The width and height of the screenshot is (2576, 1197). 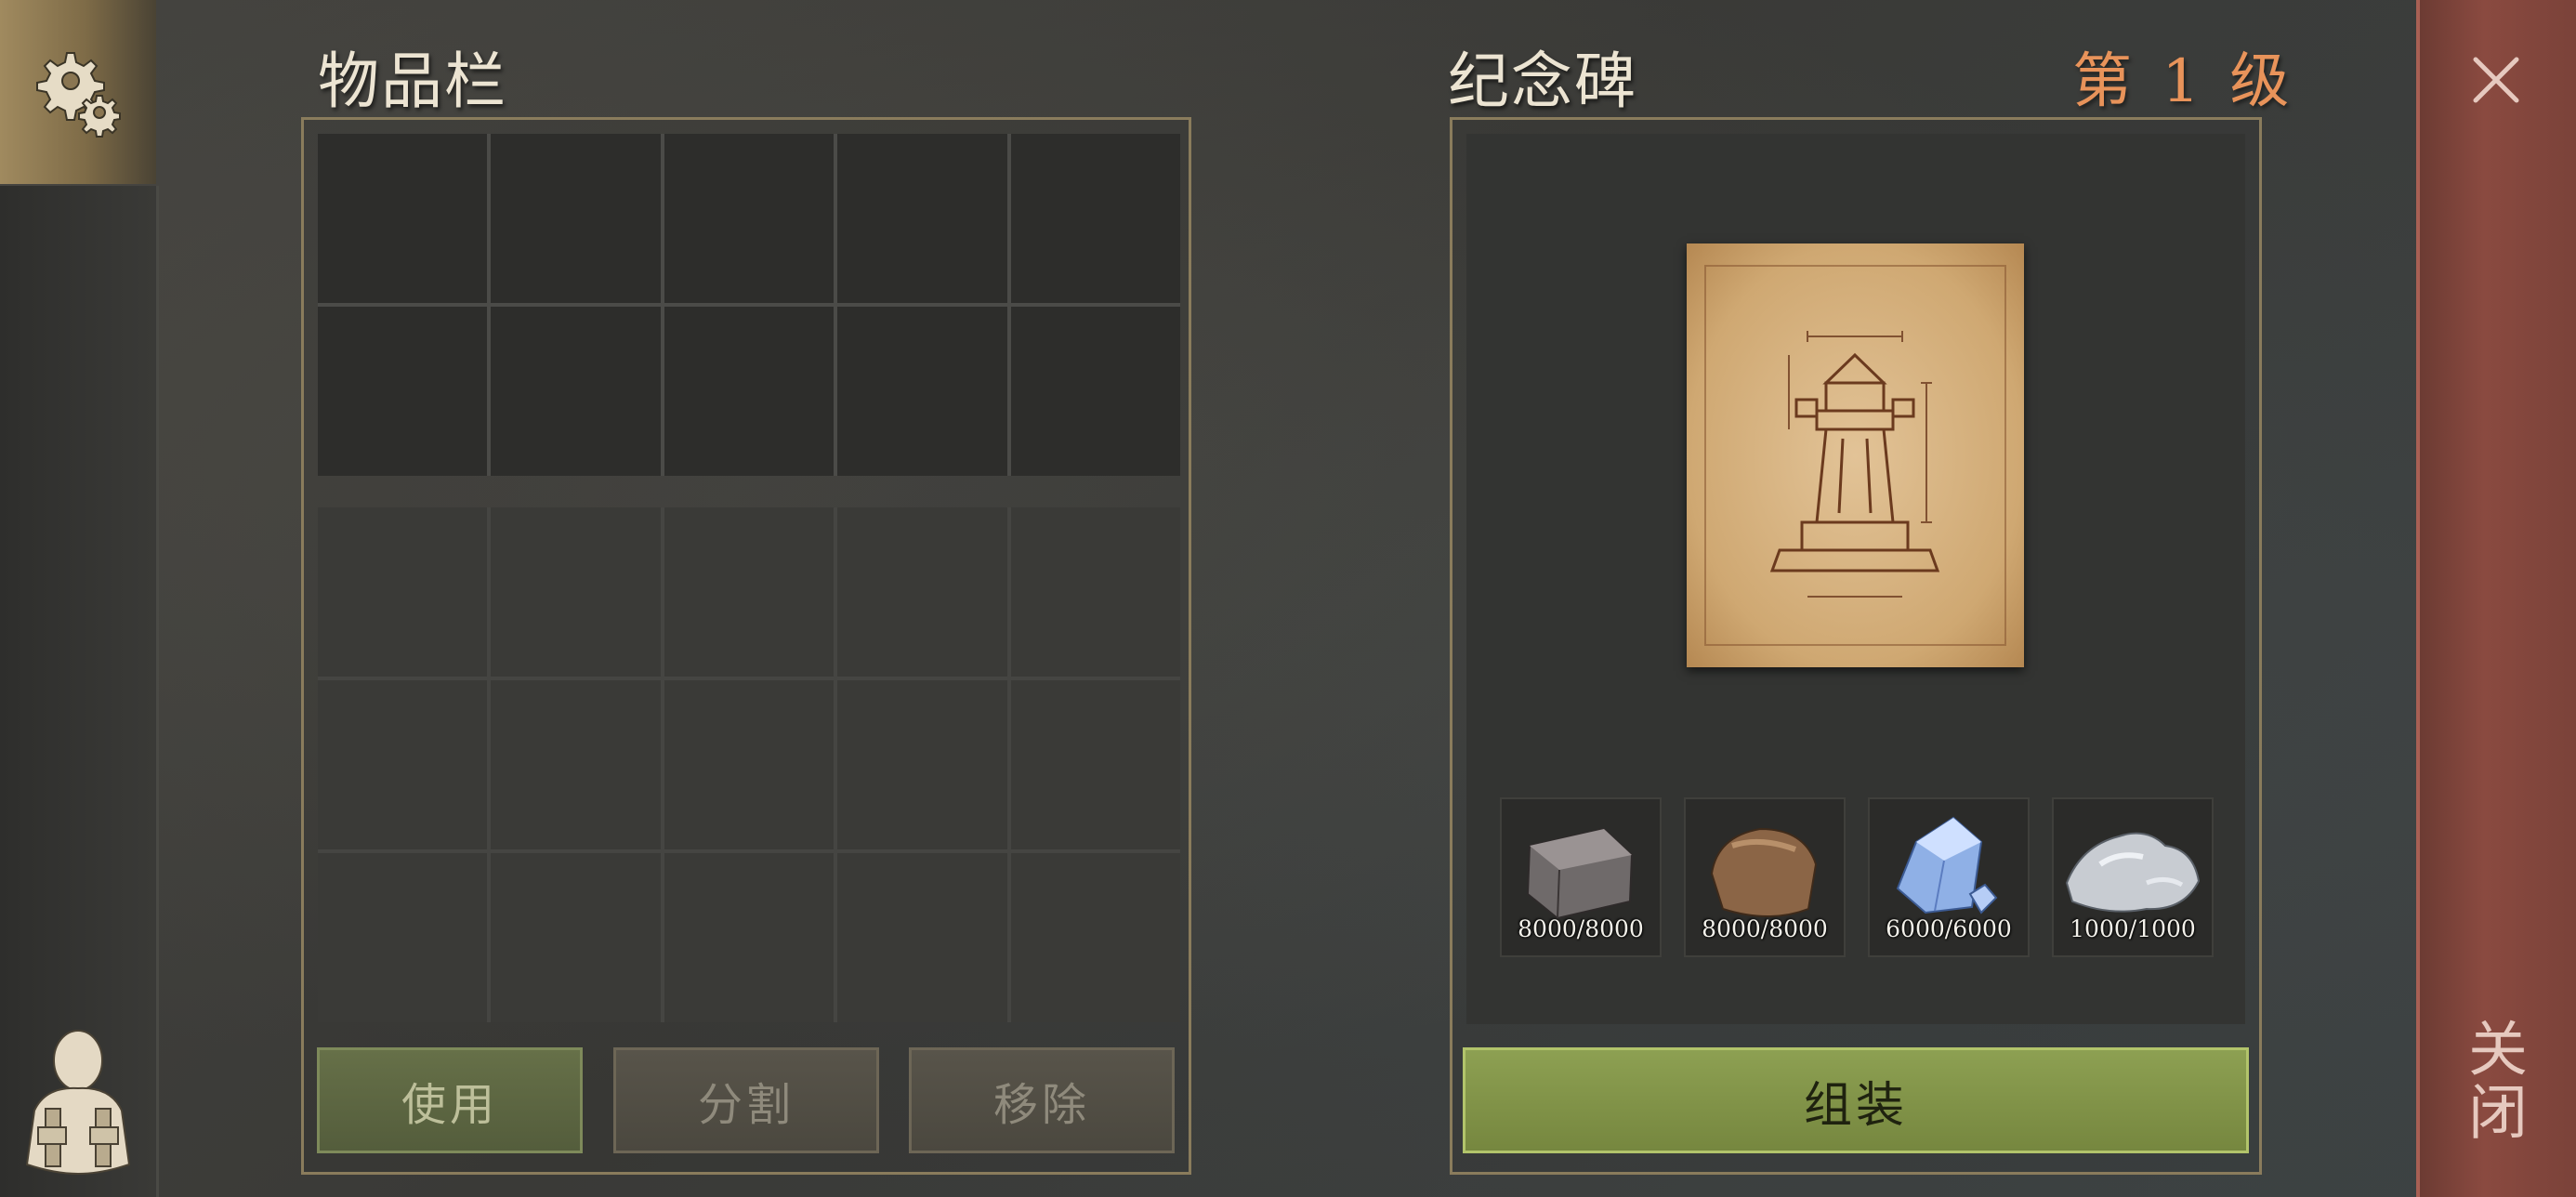 I want to click on resource-slot-rock: 8000/8000, so click(x=1765, y=877).